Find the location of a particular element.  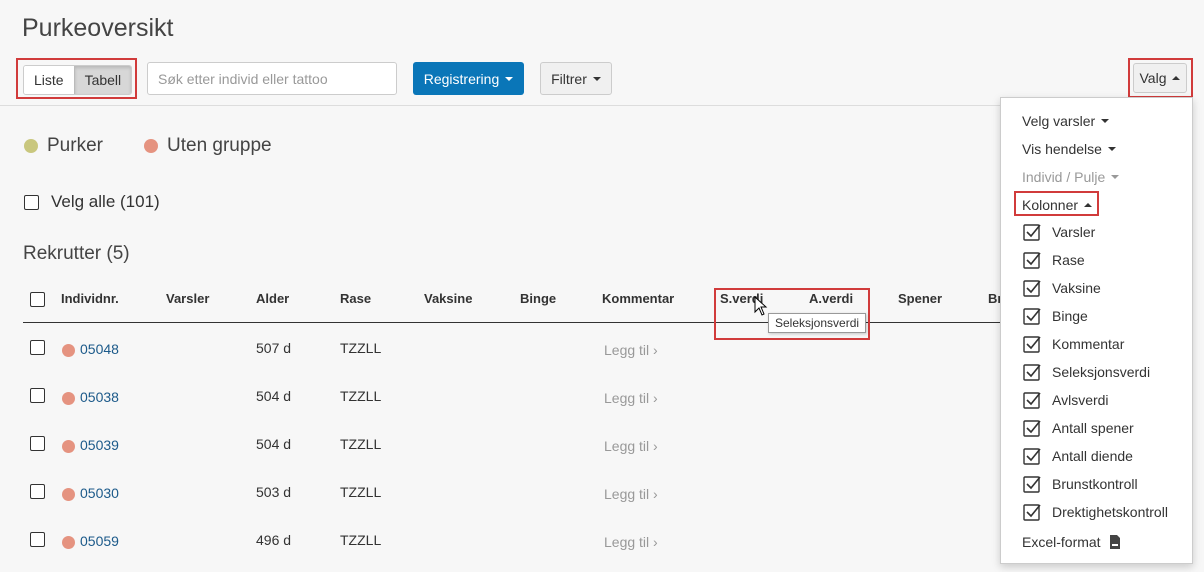

column-toggle-vaksine: Vaksine is located at coordinates (1062, 288).